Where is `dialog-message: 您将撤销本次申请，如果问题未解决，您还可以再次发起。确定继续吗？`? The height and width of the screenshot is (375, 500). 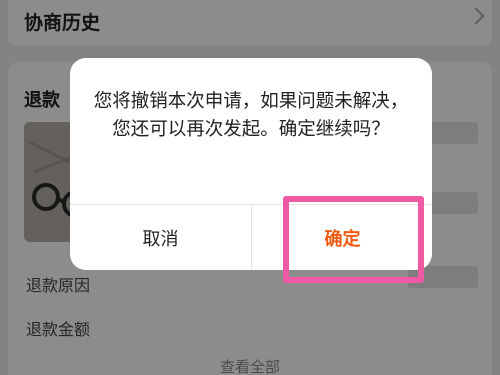
dialog-message: 您将撤销本次申请，如果问题未解决，您还可以再次发起。确定继续吗？ is located at coordinates (251, 115).